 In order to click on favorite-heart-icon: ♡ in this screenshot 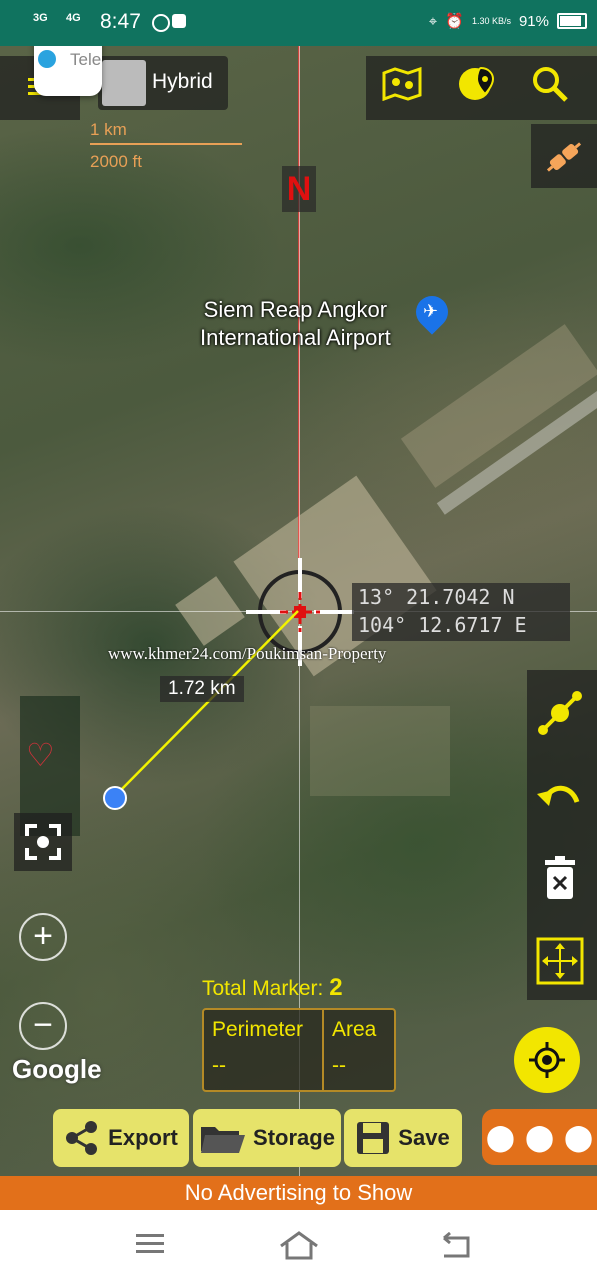, I will do `click(40, 755)`.